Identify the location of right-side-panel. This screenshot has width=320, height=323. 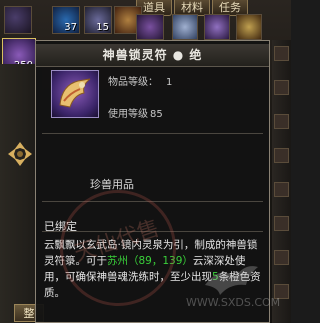
(281, 181).